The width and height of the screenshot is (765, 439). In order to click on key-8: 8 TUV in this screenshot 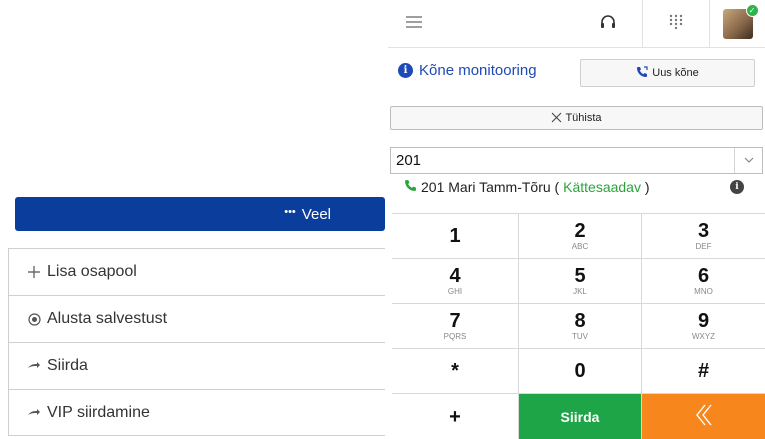, I will do `click(580, 326)`.